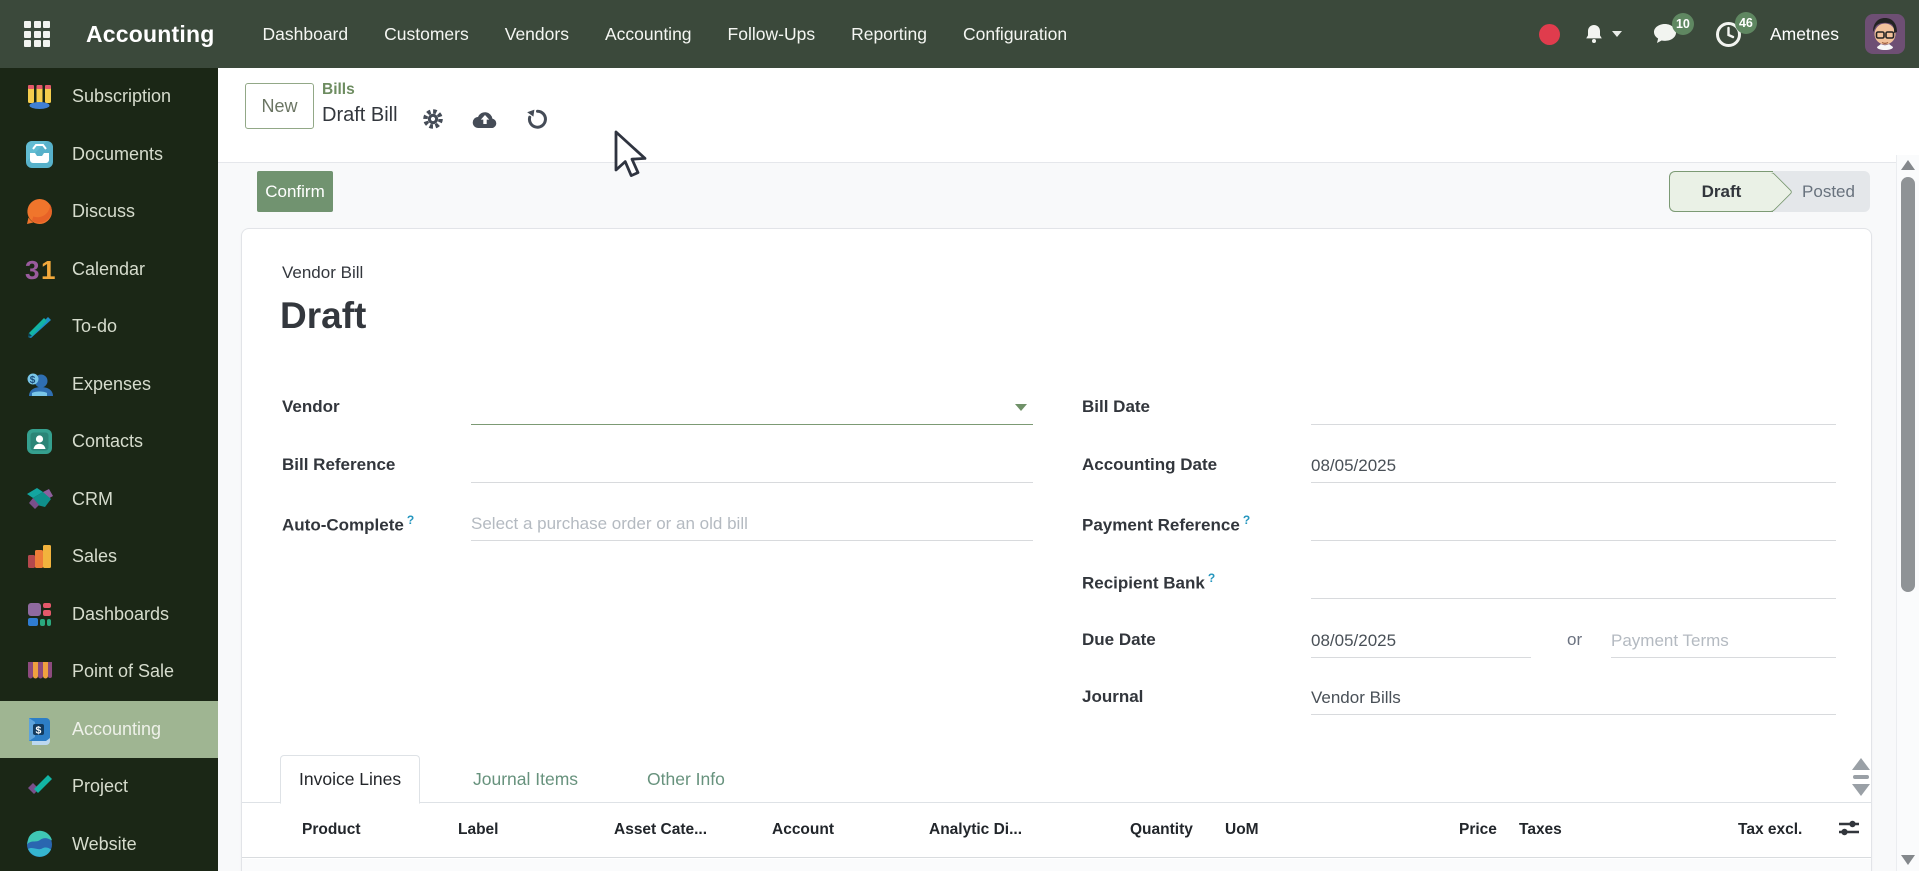  What do you see at coordinates (121, 613) in the screenshot?
I see `sidebar-item-label: Dashboards` at bounding box center [121, 613].